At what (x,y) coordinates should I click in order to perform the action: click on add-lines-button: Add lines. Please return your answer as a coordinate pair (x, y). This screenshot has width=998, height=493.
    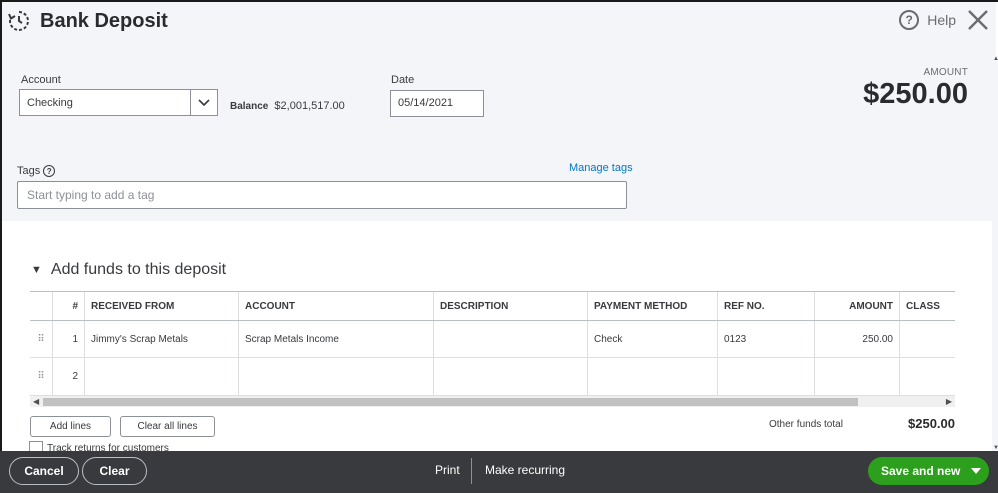
    Looking at the image, I should click on (70, 426).